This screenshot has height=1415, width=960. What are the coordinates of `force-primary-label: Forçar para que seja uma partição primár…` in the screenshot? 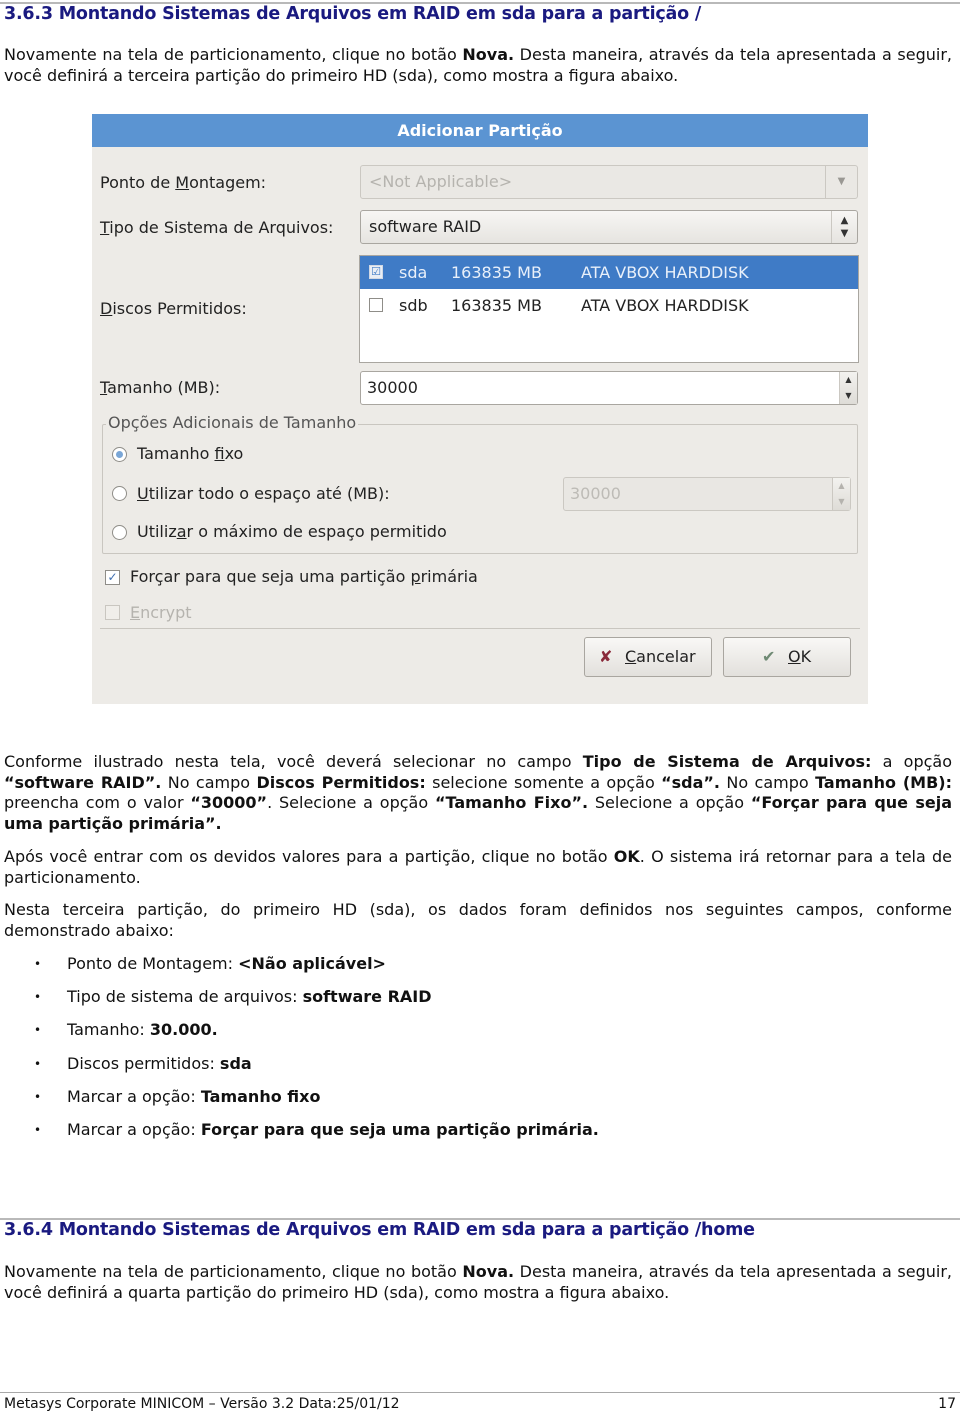 It's located at (304, 576).